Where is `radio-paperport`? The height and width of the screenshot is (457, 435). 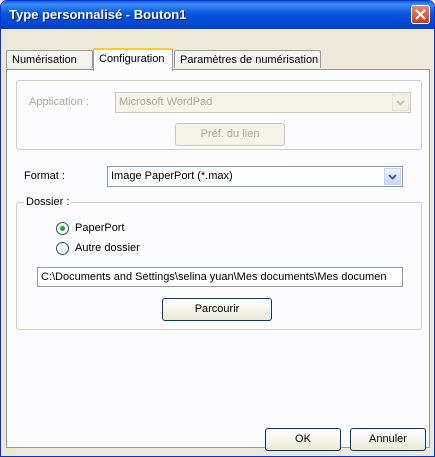 radio-paperport is located at coordinates (62, 228).